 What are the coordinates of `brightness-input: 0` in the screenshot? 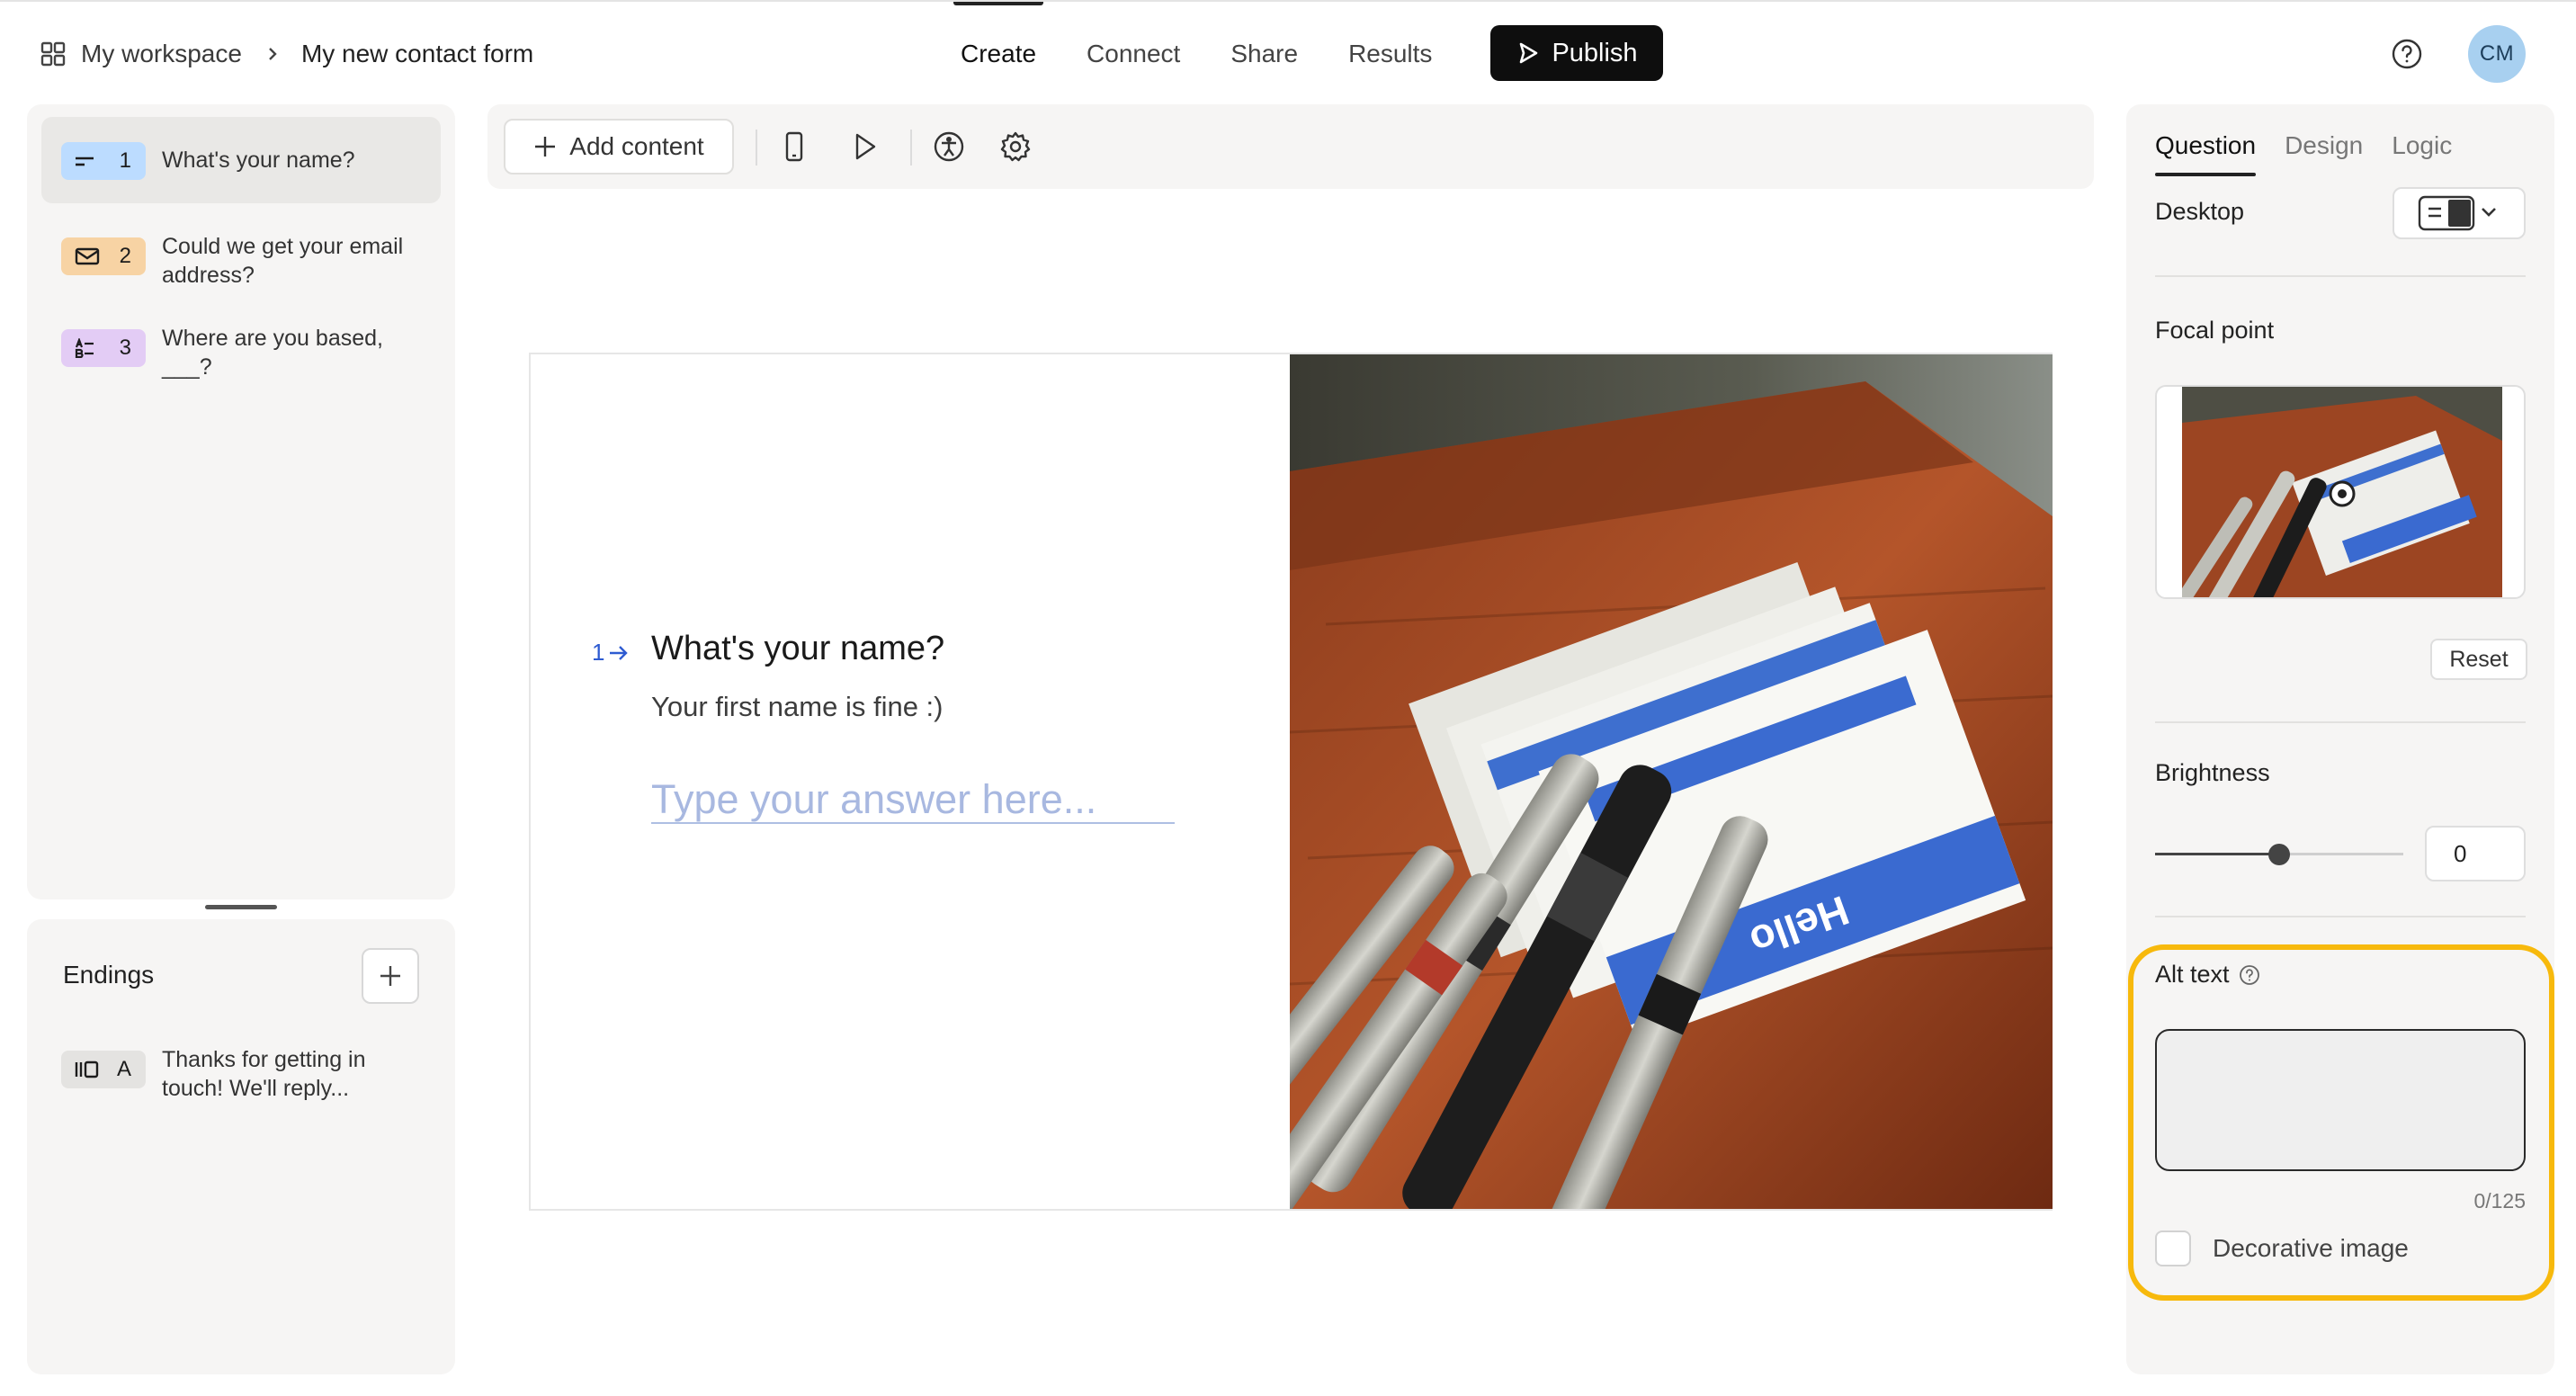 It's located at (2475, 853).